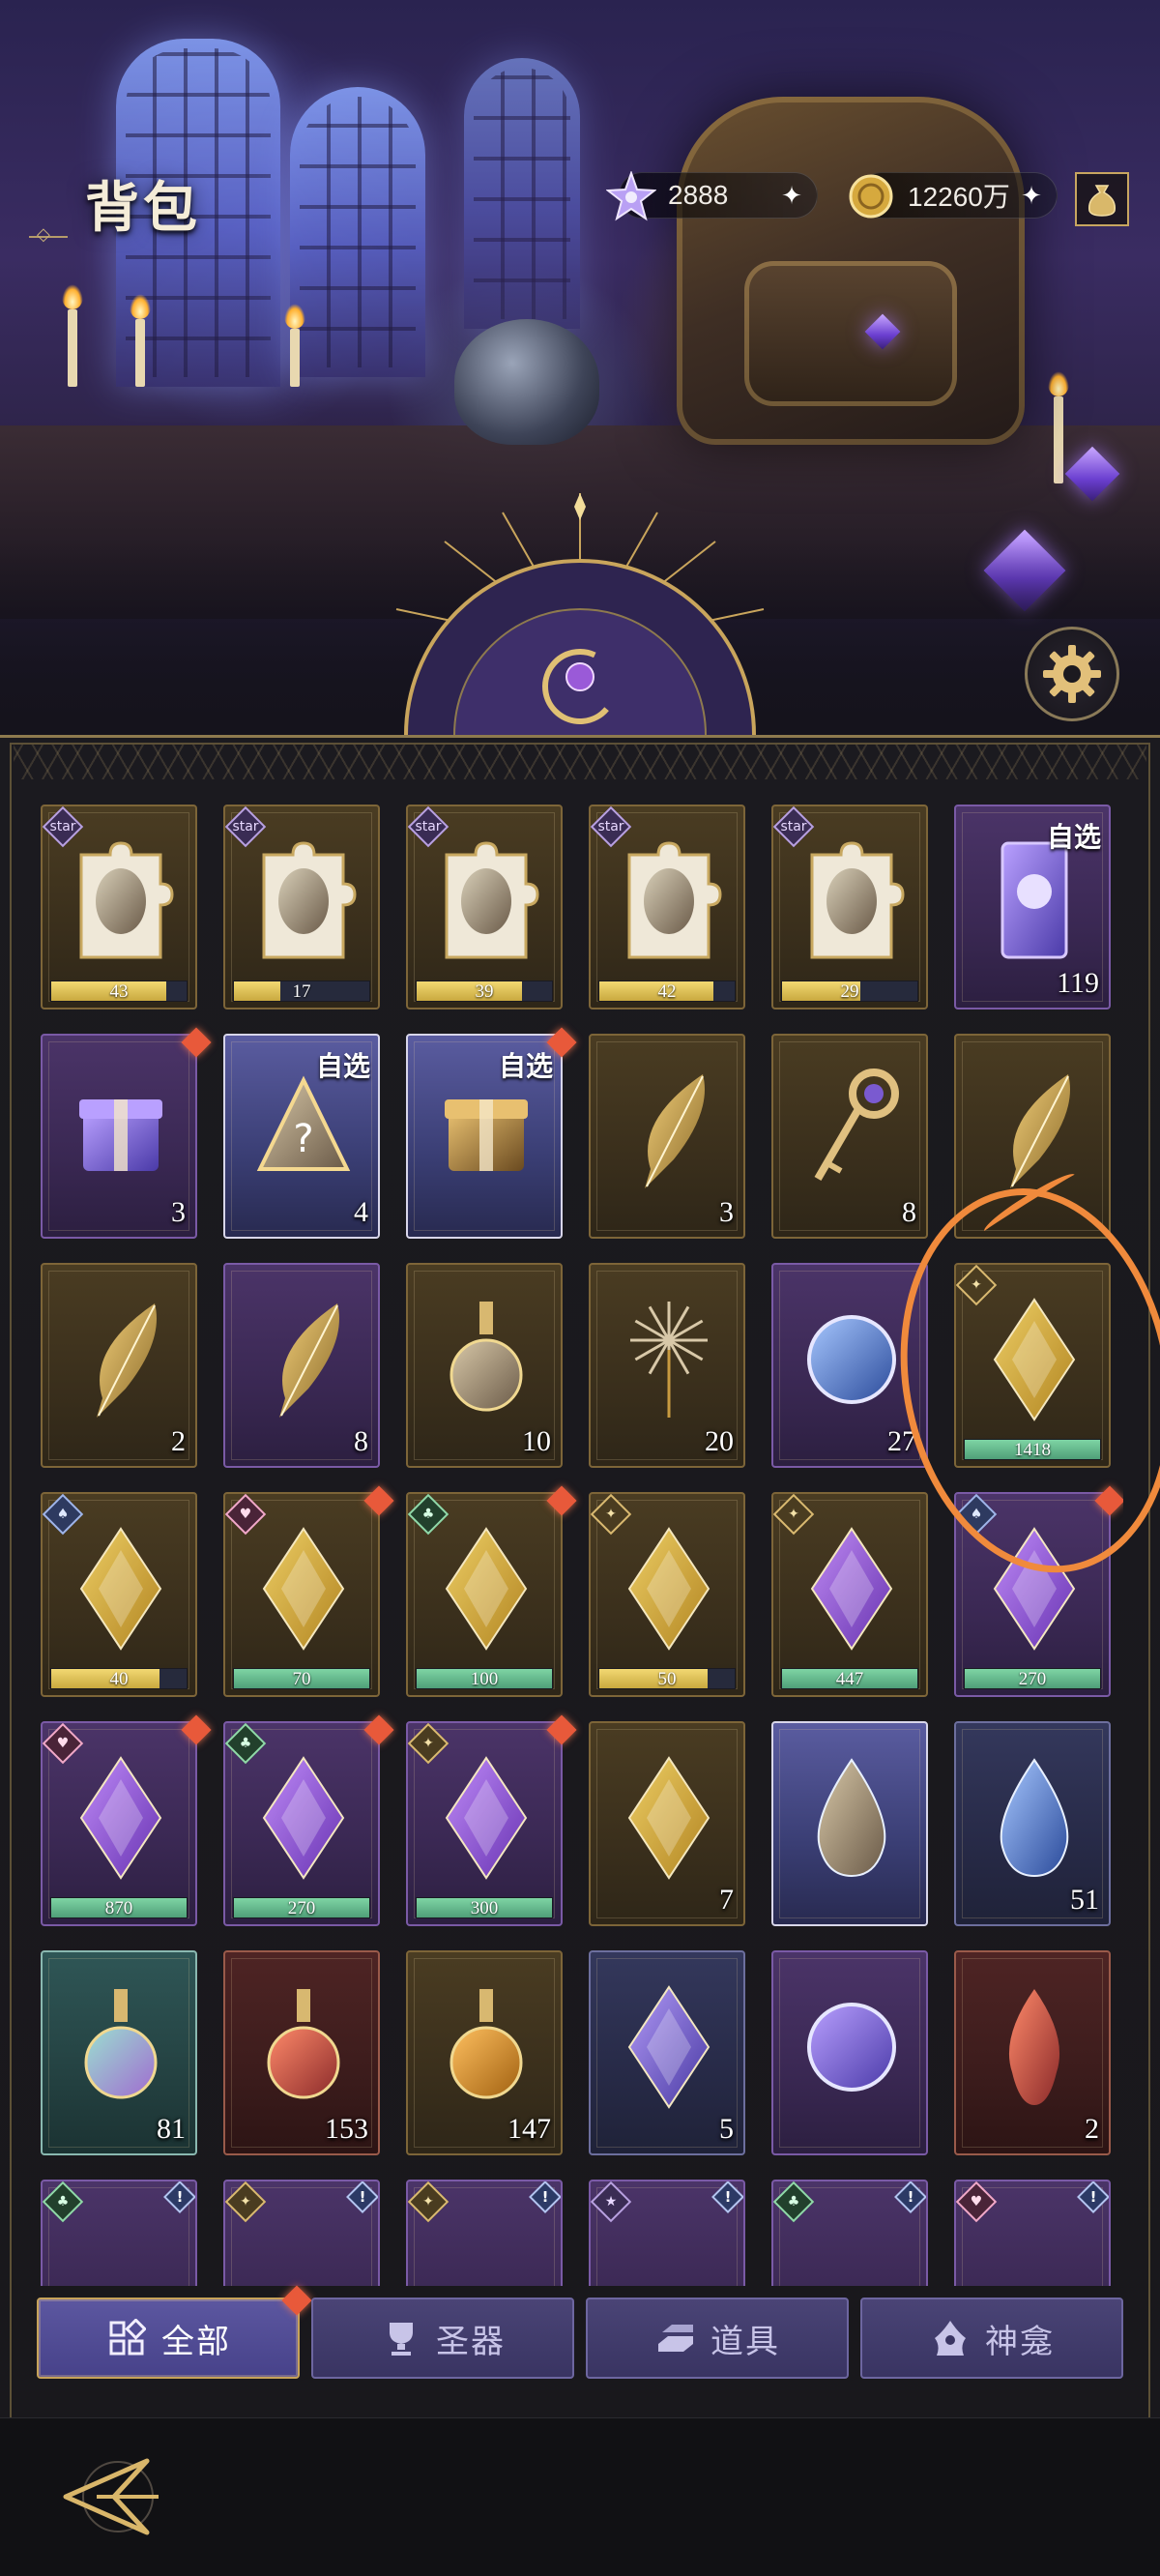 Image resolution: width=1160 pixels, height=2576 pixels. Describe the element at coordinates (525, 1066) in the screenshot. I see `selectable-label: 自选` at that location.